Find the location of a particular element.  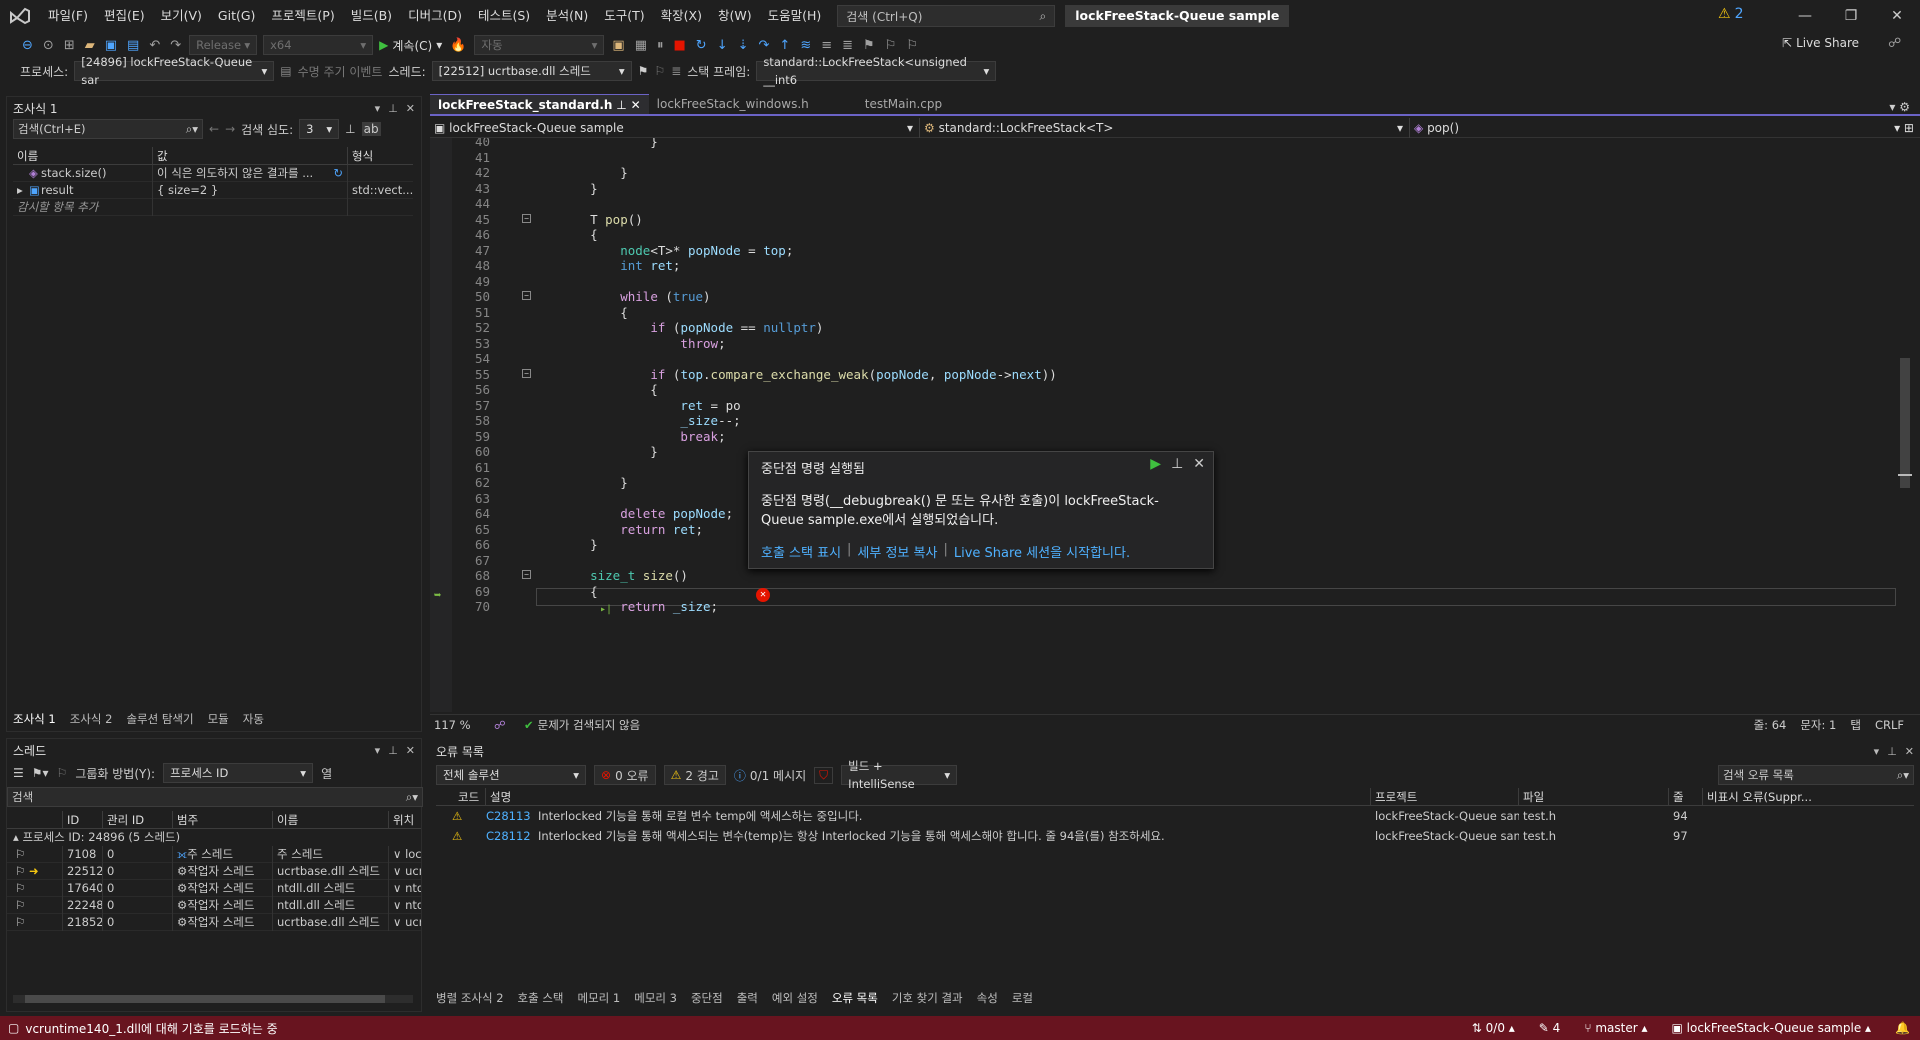

process-dropdown: [24896] lockFreeStack-Queue sar ▾ is located at coordinates (174, 71).